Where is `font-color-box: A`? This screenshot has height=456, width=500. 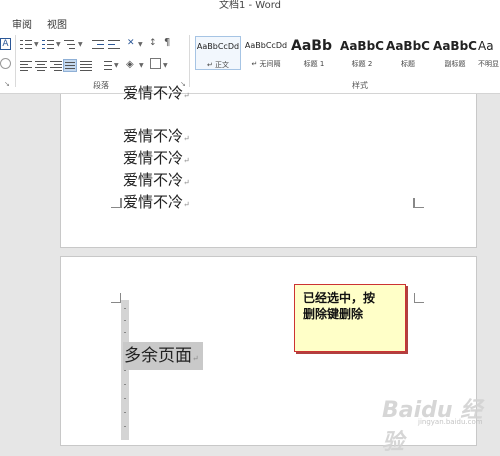 font-color-box: A is located at coordinates (5, 44).